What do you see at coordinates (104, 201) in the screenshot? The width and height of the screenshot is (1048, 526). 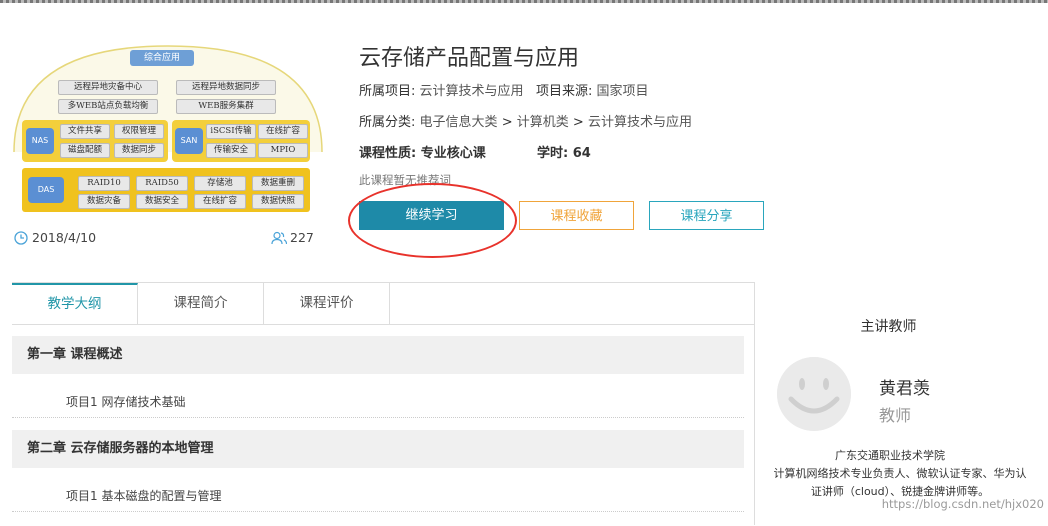 I see `cover-das-item: 数据灾备` at bounding box center [104, 201].